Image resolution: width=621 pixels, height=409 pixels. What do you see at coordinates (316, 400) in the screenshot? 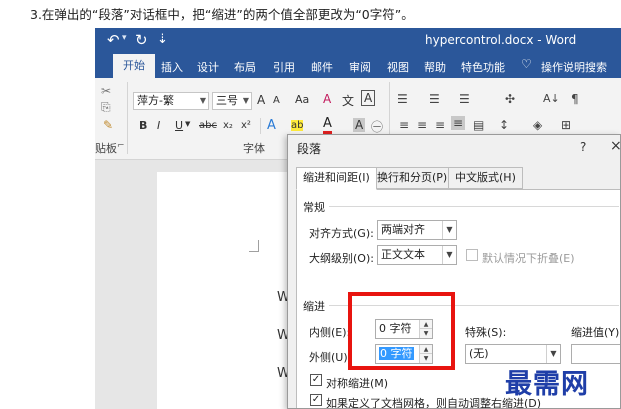
I see `auto-adjust-checkbox: ✓` at bounding box center [316, 400].